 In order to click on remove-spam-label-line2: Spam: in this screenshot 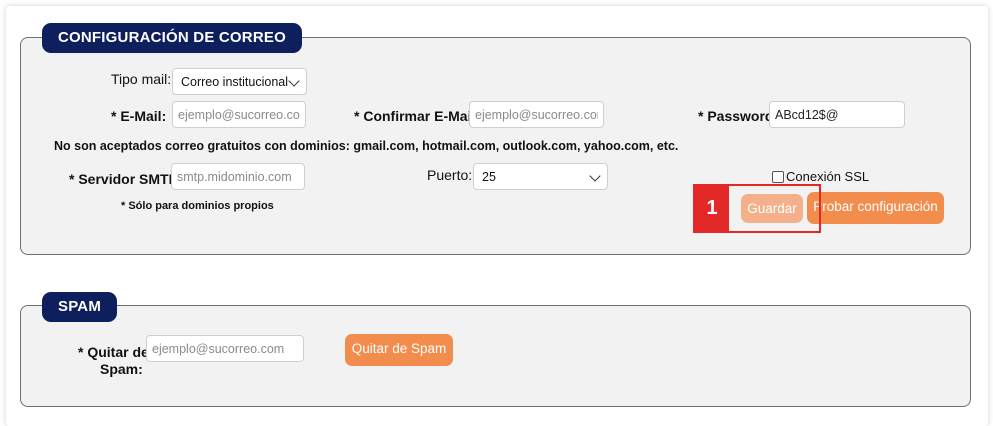, I will do `click(121, 369)`.